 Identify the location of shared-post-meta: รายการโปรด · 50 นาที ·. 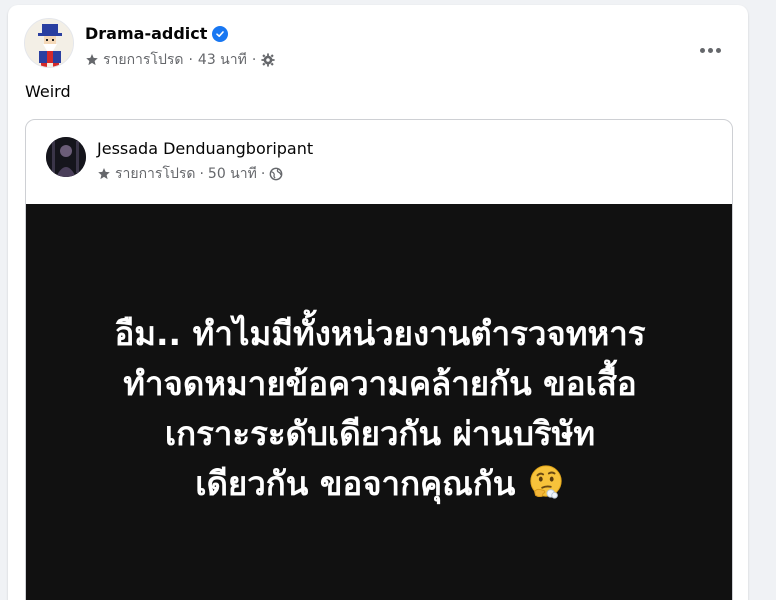
(190, 174).